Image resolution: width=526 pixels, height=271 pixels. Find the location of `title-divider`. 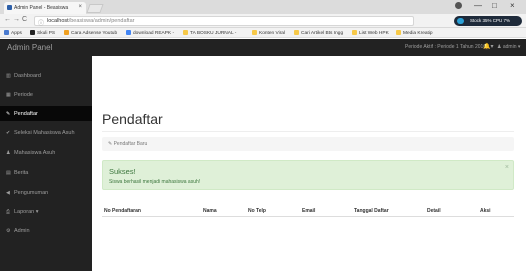

title-divider is located at coordinates (308, 131).